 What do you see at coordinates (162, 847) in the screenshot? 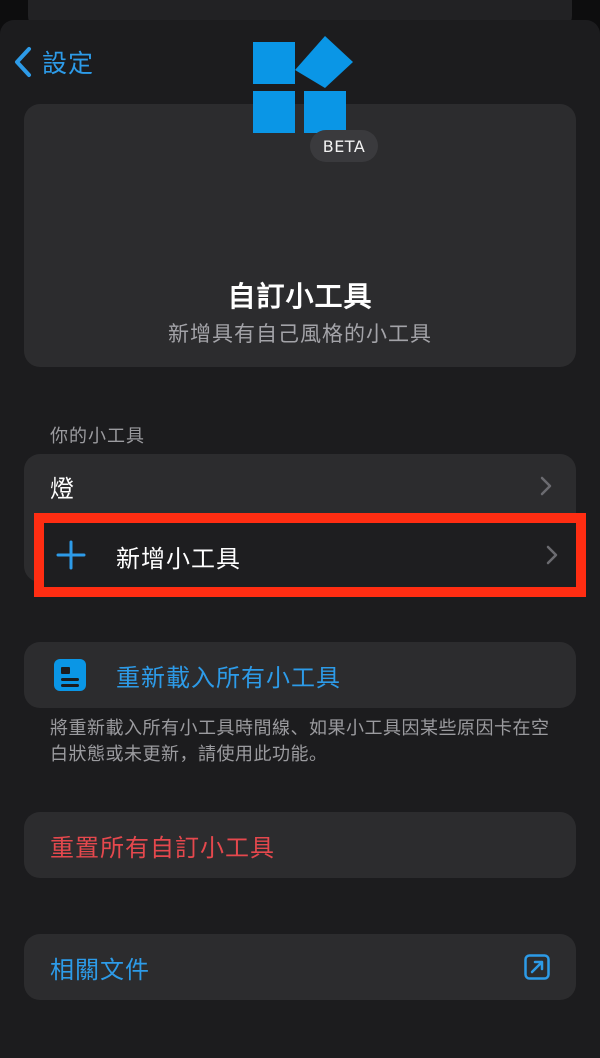
I see `reset-label: 重置所有自訂小工具` at bounding box center [162, 847].